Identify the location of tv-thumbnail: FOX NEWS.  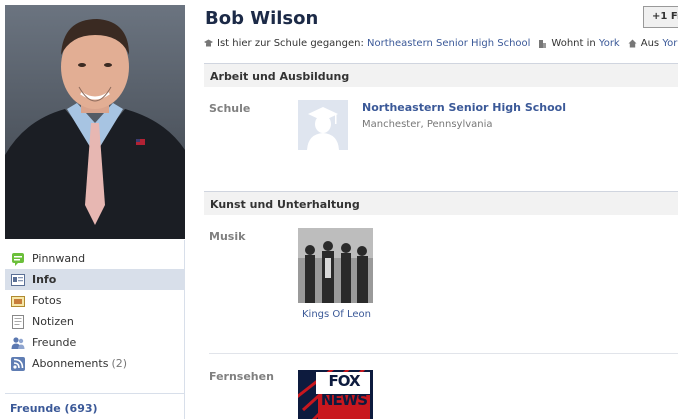
(335, 394).